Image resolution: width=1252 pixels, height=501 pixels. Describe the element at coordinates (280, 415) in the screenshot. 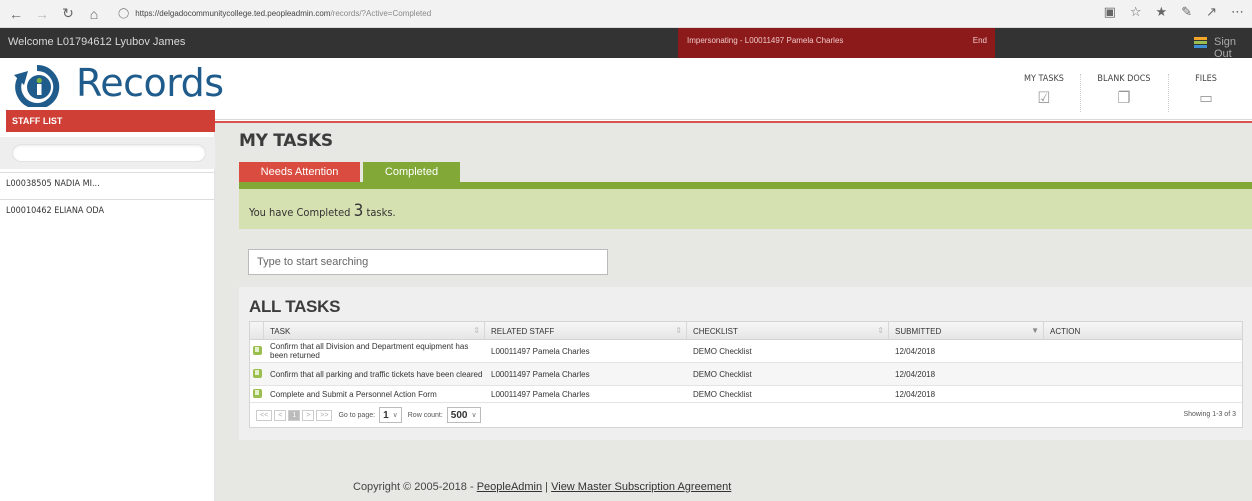

I see `prev-page-button: <` at that location.